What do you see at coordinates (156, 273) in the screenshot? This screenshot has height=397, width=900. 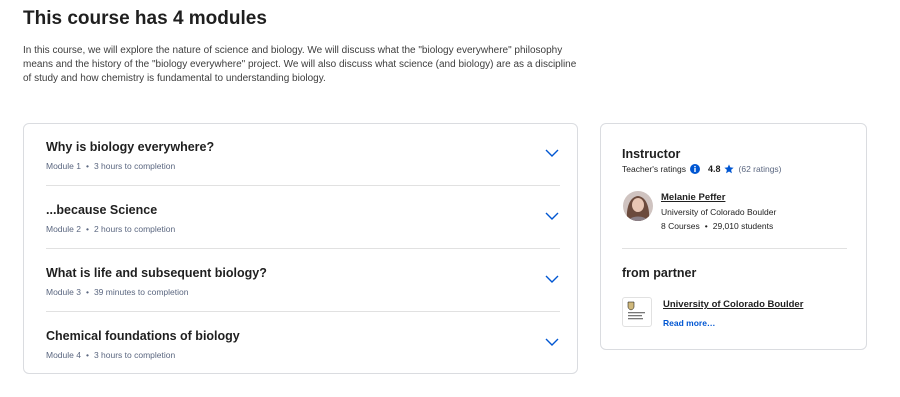 I see `module-title: What is life and subsequent biology?` at bounding box center [156, 273].